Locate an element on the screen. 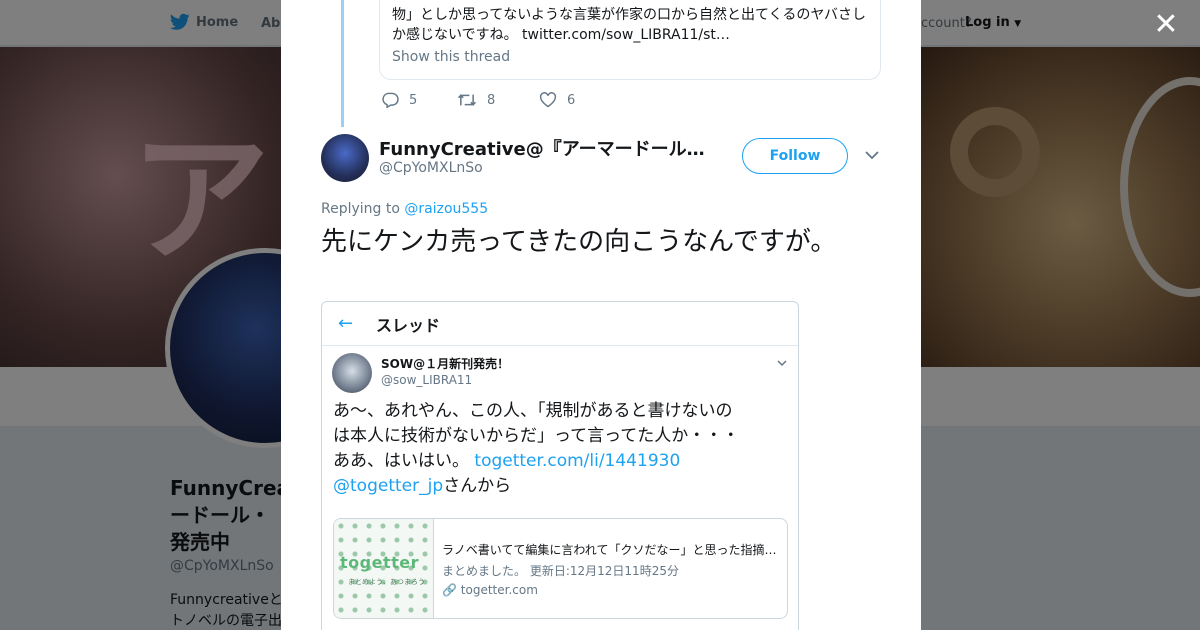 The width and height of the screenshot is (1200, 630). replying-prefix: Replying to is located at coordinates (360, 209).